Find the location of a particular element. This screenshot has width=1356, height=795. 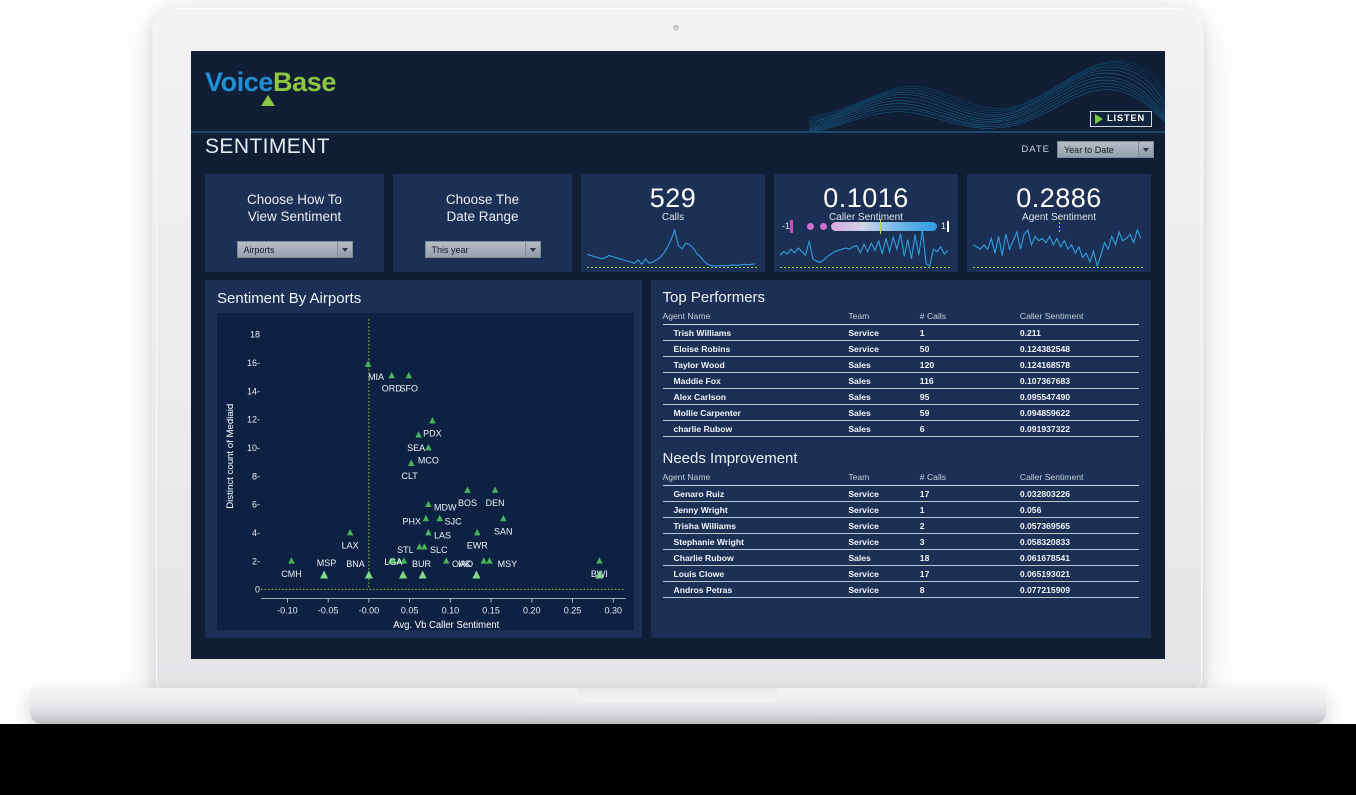

filter-title-line1: Choose How To is located at coordinates (294, 199).